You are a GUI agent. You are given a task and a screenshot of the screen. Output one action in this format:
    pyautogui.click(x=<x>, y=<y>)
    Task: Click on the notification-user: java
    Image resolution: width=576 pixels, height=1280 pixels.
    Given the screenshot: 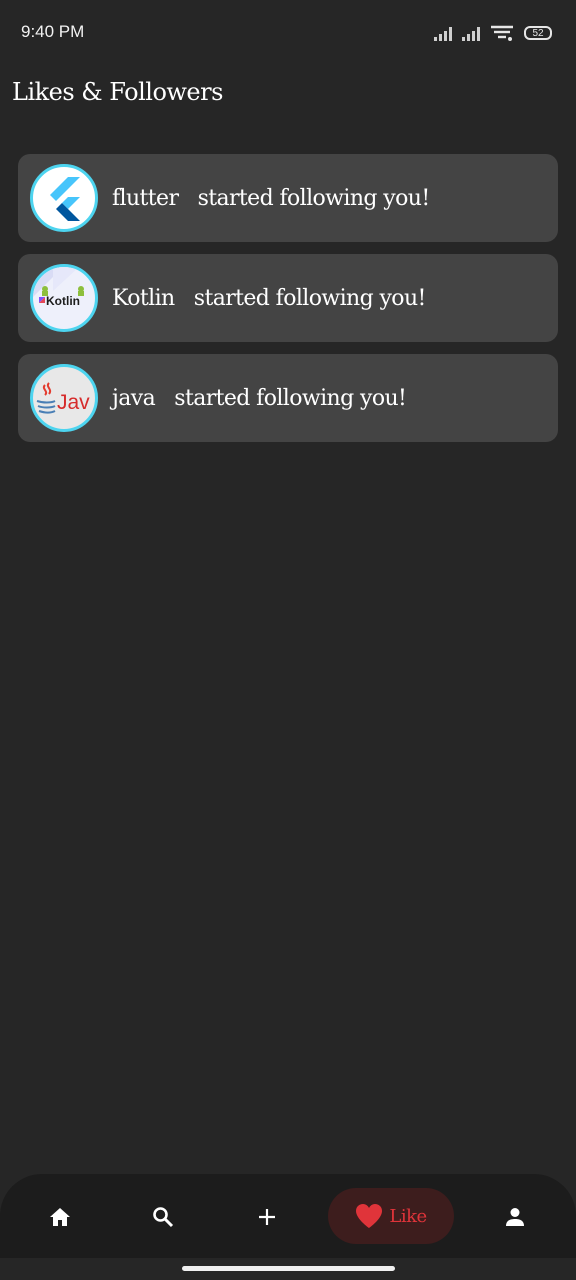 What is the action you would take?
    pyautogui.click(x=134, y=398)
    